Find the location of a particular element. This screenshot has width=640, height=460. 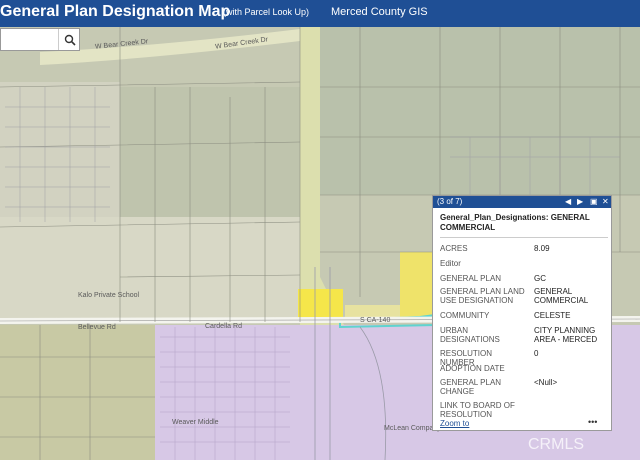

field-key: ACRES is located at coordinates (454, 248).